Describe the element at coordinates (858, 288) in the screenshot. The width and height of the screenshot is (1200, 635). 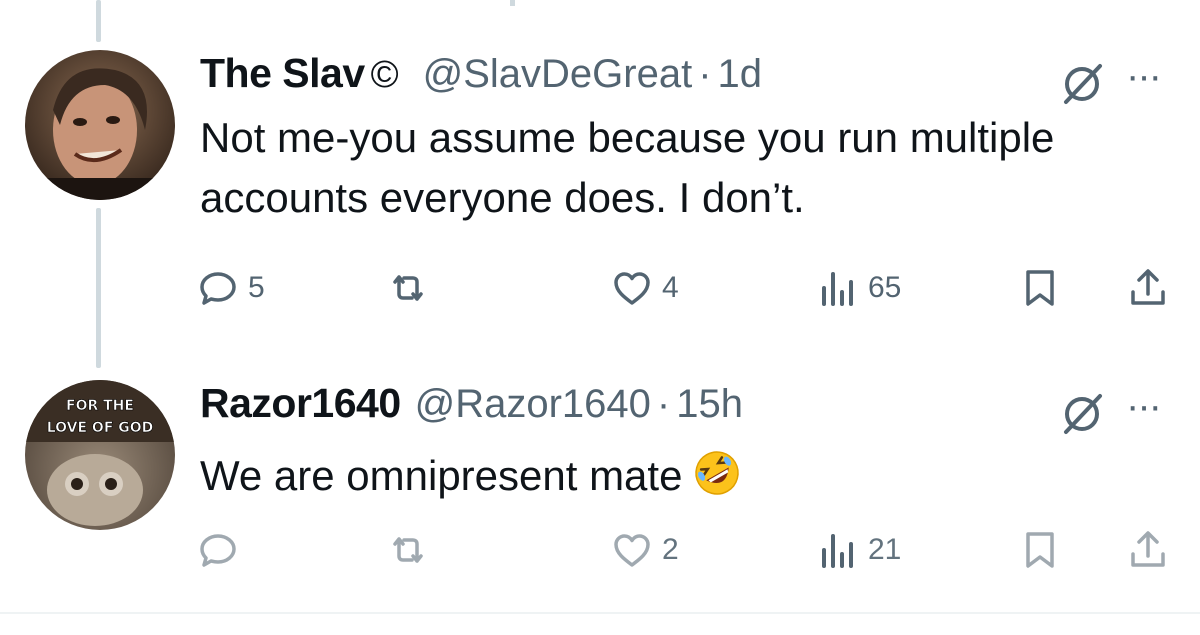
I see `views-button: 65` at that location.